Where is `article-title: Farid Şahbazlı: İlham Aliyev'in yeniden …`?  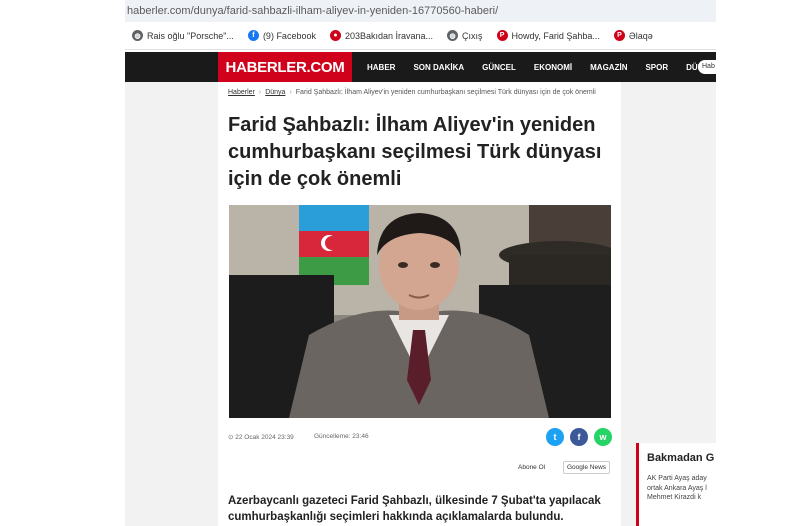 article-title: Farid Şahbazlı: İlham Aliyev'in yeniden … is located at coordinates (415, 152).